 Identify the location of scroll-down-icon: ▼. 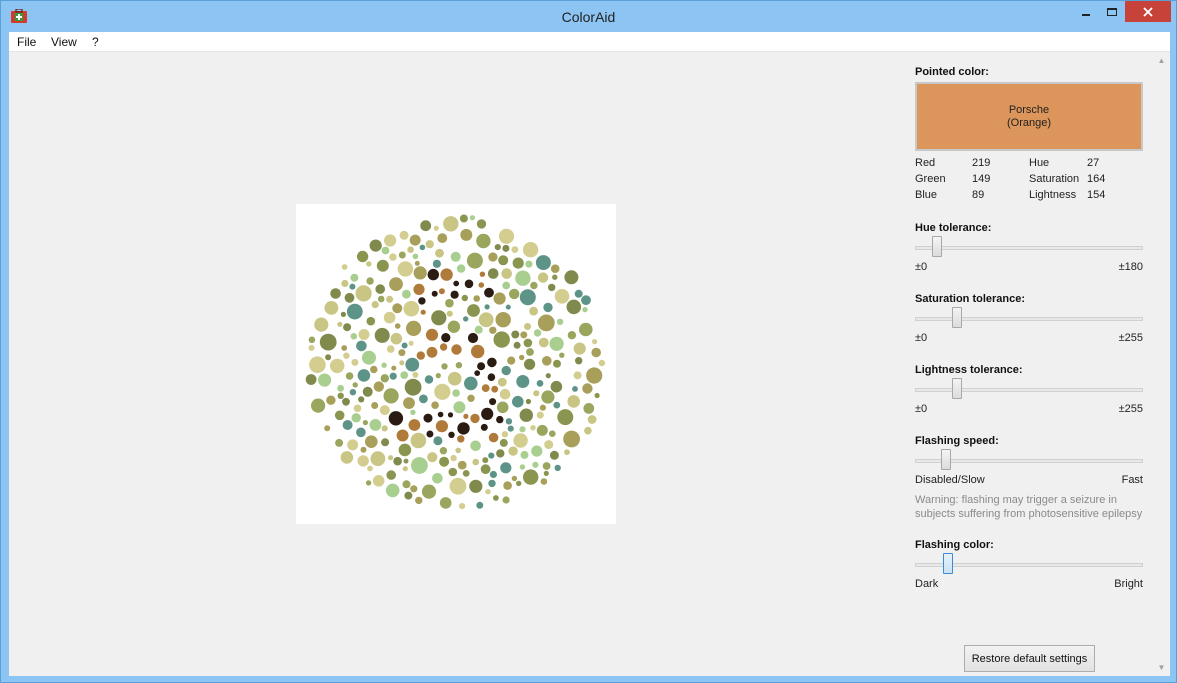
(1161, 667).